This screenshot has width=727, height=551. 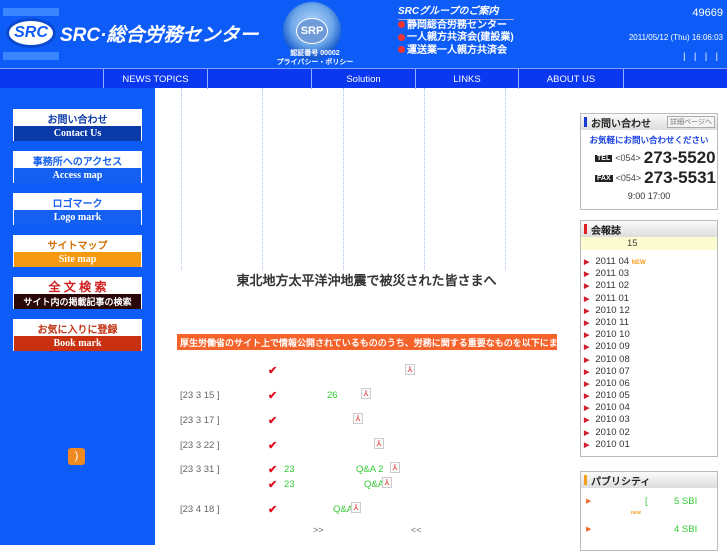 What do you see at coordinates (612, 432) in the screenshot?
I see `archive-label: 2010 02` at bounding box center [612, 432].